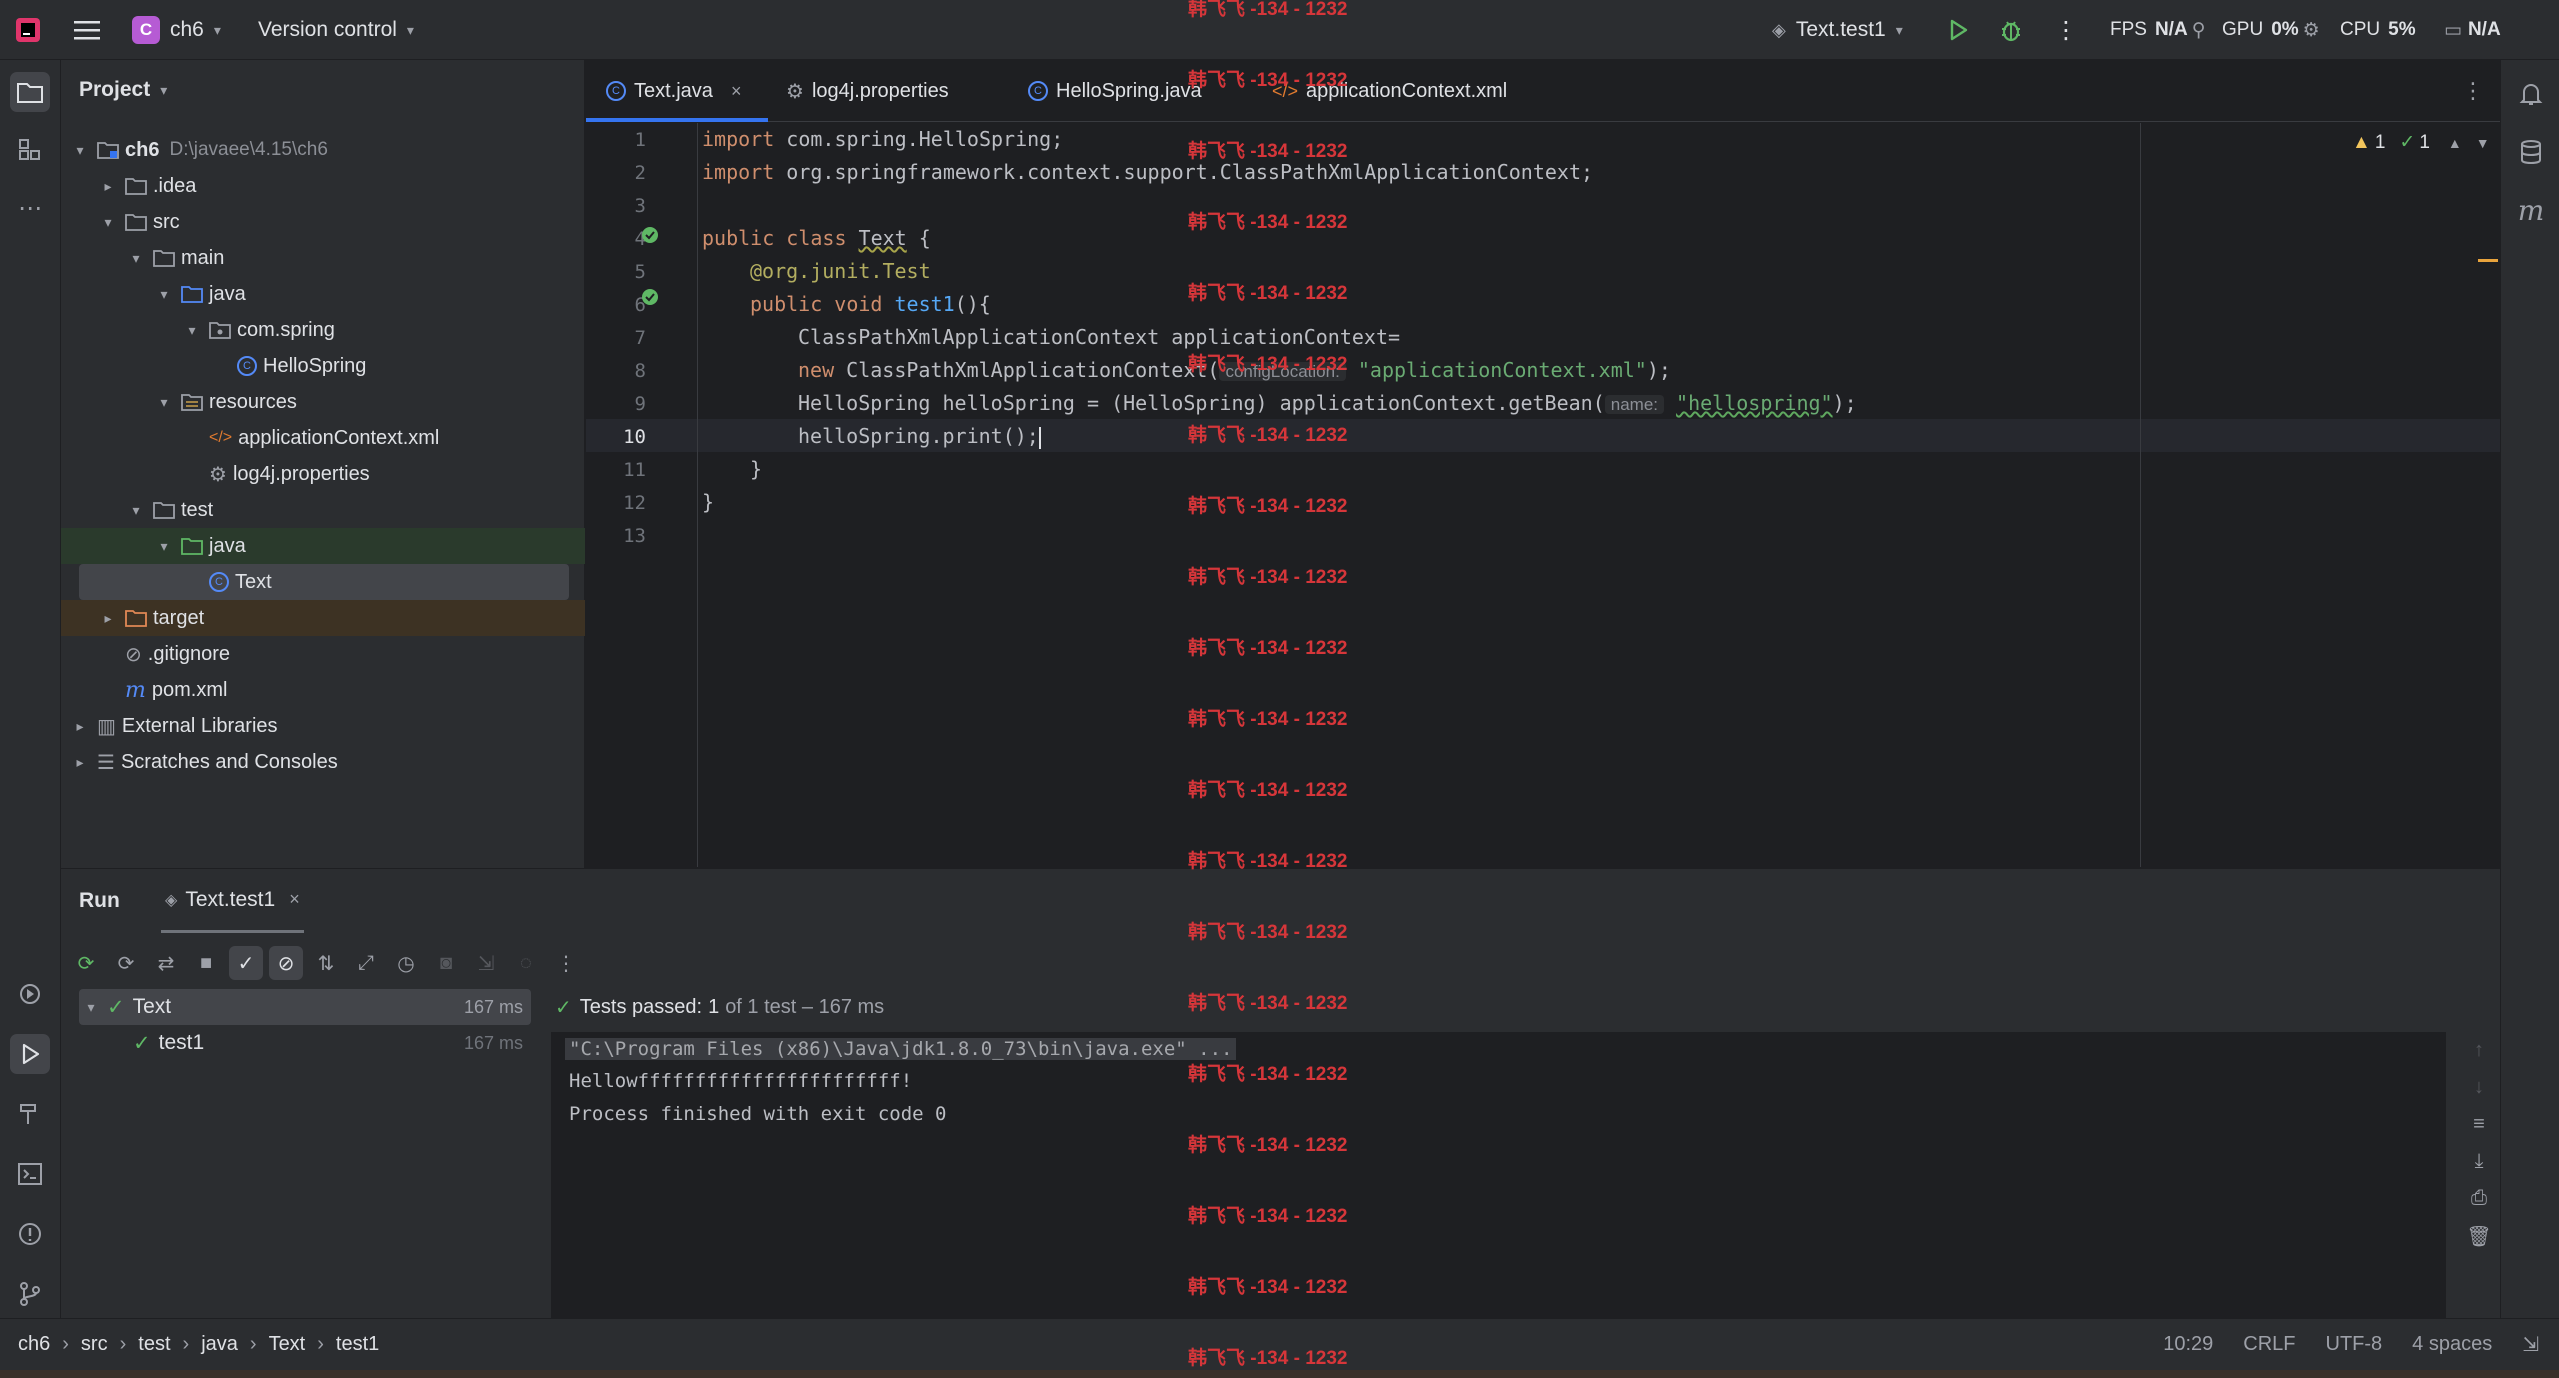  What do you see at coordinates (366, 963) in the screenshot?
I see `collapse-icon: ⤢` at bounding box center [366, 963].